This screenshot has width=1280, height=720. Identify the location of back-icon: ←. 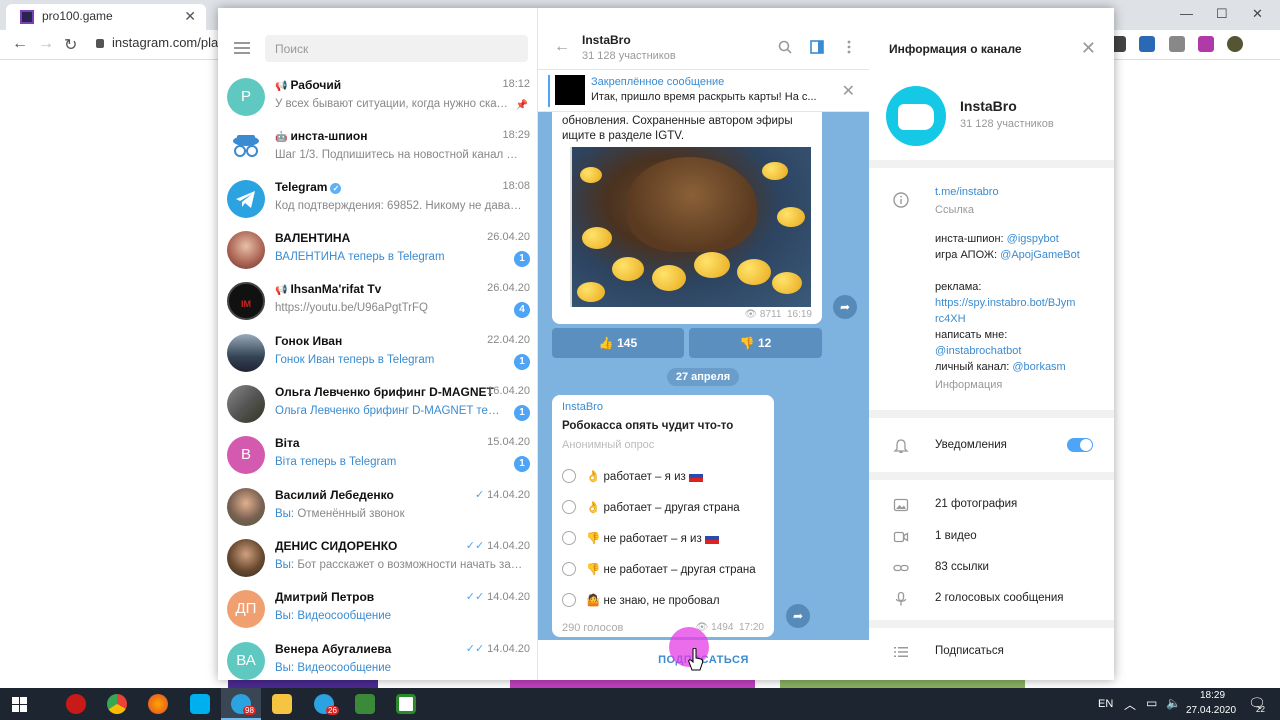
(20, 44).